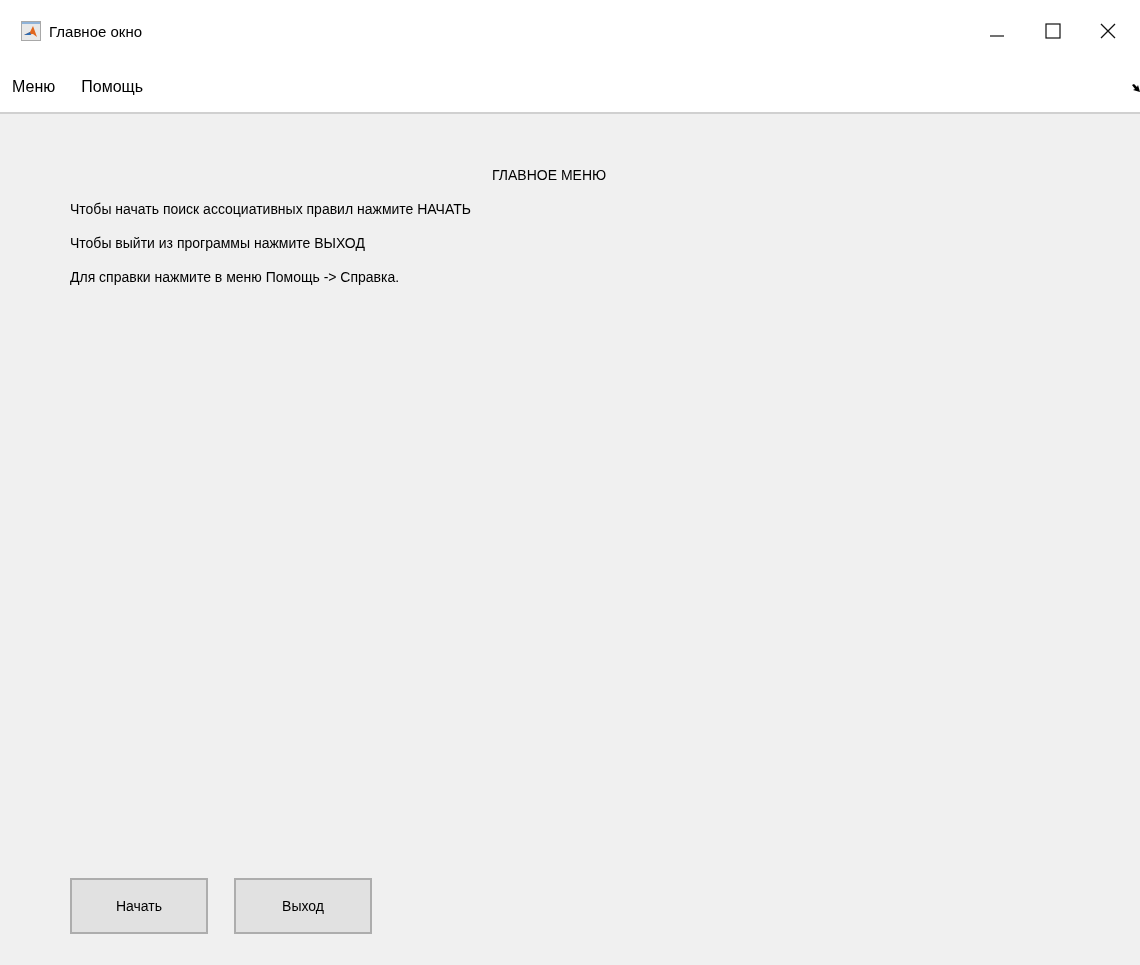  What do you see at coordinates (217, 243) in the screenshot?
I see `instruction-text: Чтобы выйти из программы нажмите ВЫХОД` at bounding box center [217, 243].